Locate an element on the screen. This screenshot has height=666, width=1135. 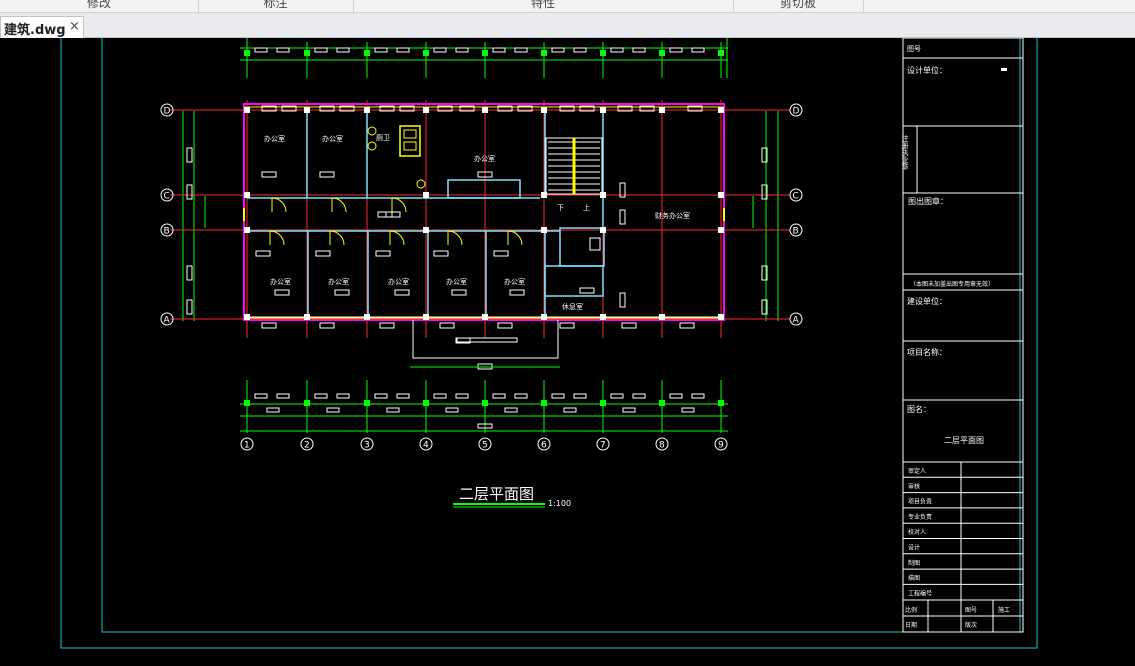
top-dimension-texts is located at coordinates (479, 50).